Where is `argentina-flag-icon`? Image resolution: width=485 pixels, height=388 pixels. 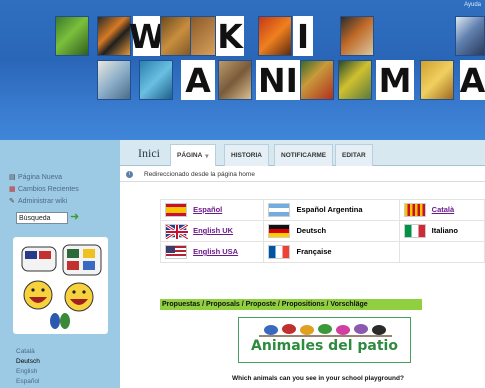 argentina-flag-icon is located at coordinates (279, 210).